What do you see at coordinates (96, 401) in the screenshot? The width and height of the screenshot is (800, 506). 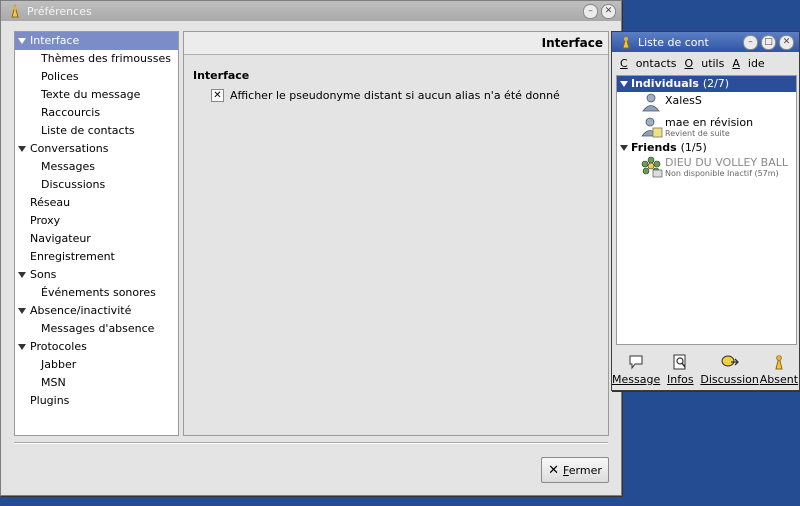 I see `tree-item: Plugins` at bounding box center [96, 401].